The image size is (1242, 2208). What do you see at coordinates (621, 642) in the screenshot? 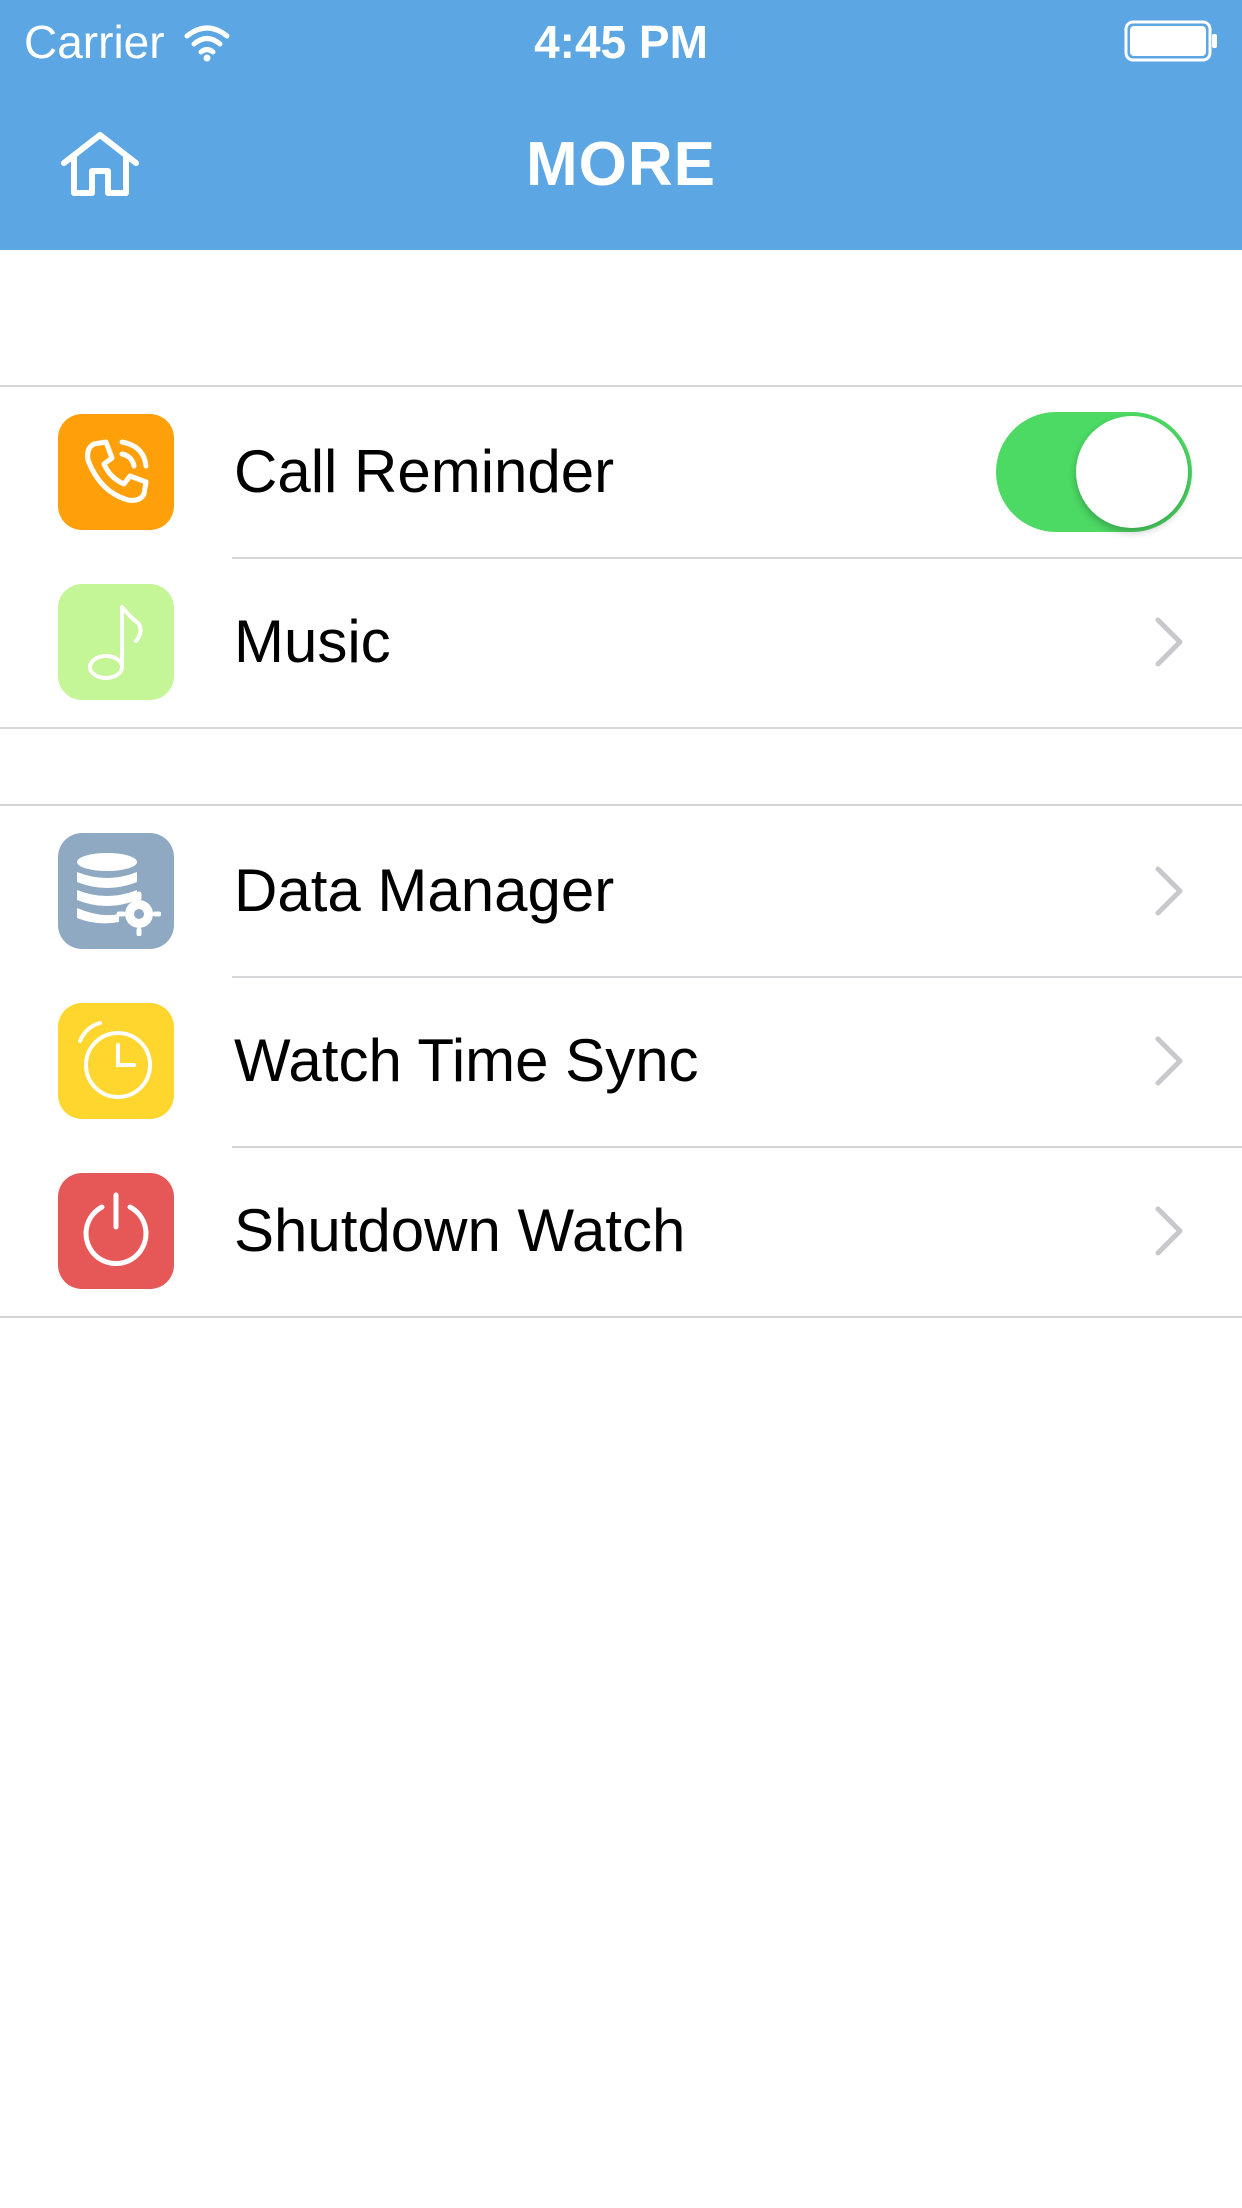
I see `row-music: Music` at bounding box center [621, 642].